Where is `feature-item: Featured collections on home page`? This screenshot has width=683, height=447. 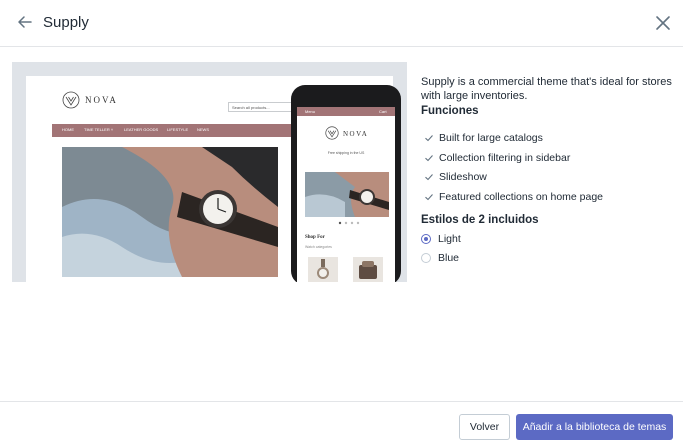
feature-item: Featured collections on home page is located at coordinates (548, 197).